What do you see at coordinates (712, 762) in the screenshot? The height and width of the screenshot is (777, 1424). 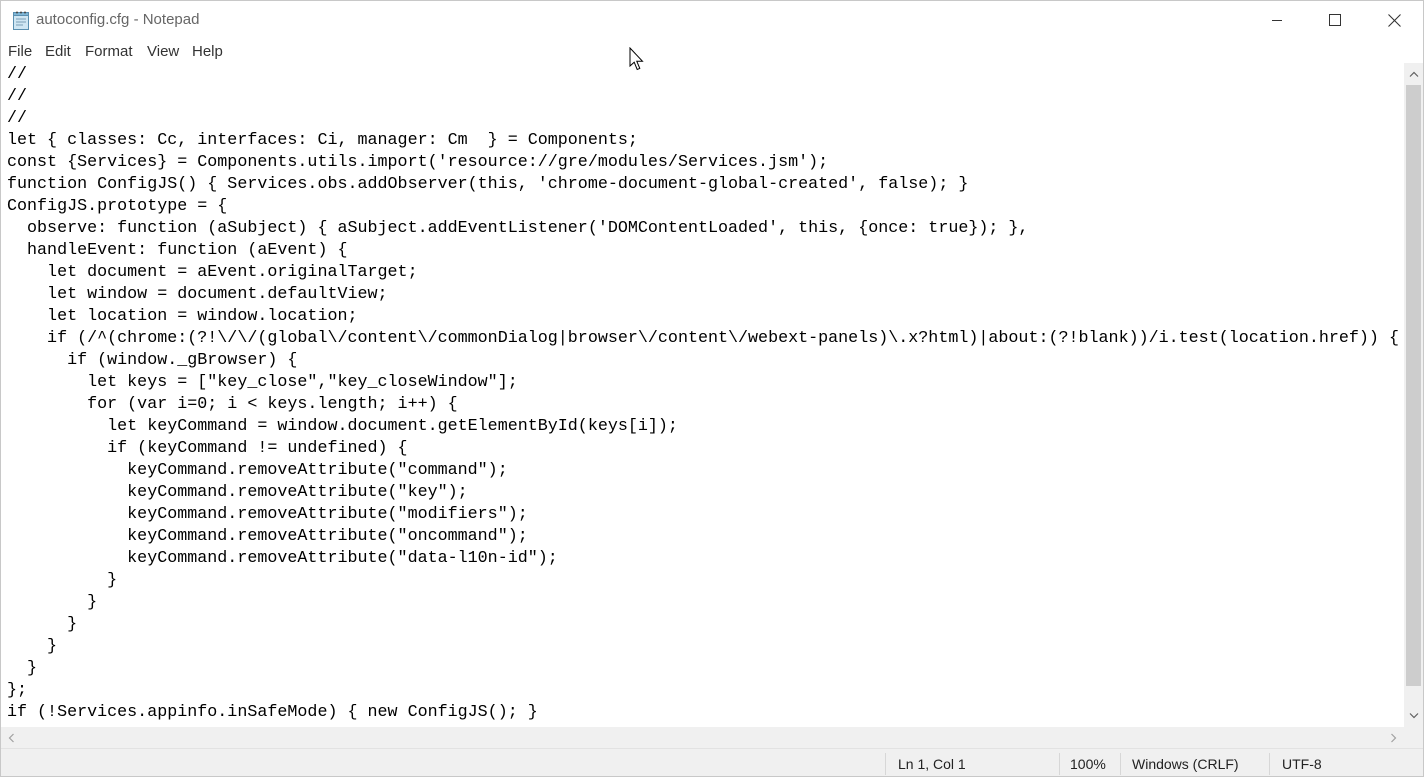 I see `status-bar: Ln 1, Col 1 100% Windows (CRLF) UTF-8` at bounding box center [712, 762].